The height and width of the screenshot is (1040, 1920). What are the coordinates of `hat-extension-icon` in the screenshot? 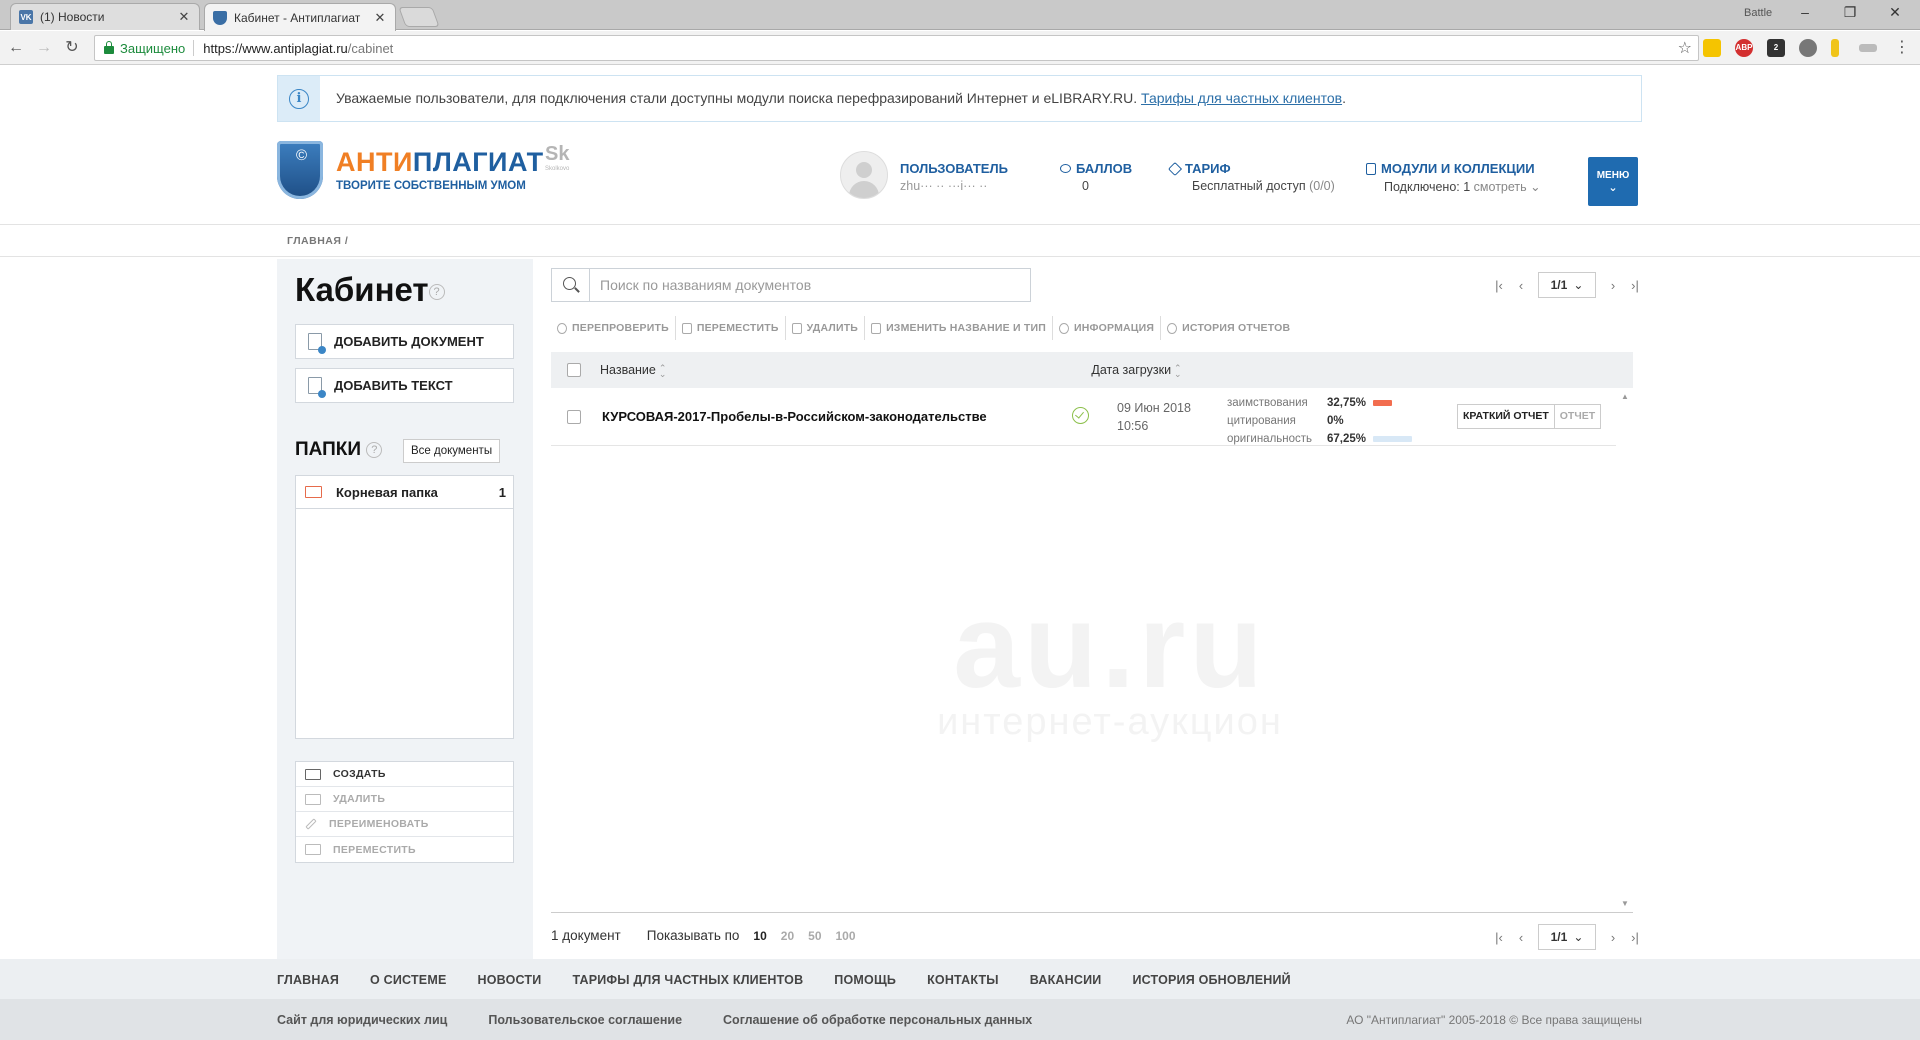 It's located at (1868, 48).